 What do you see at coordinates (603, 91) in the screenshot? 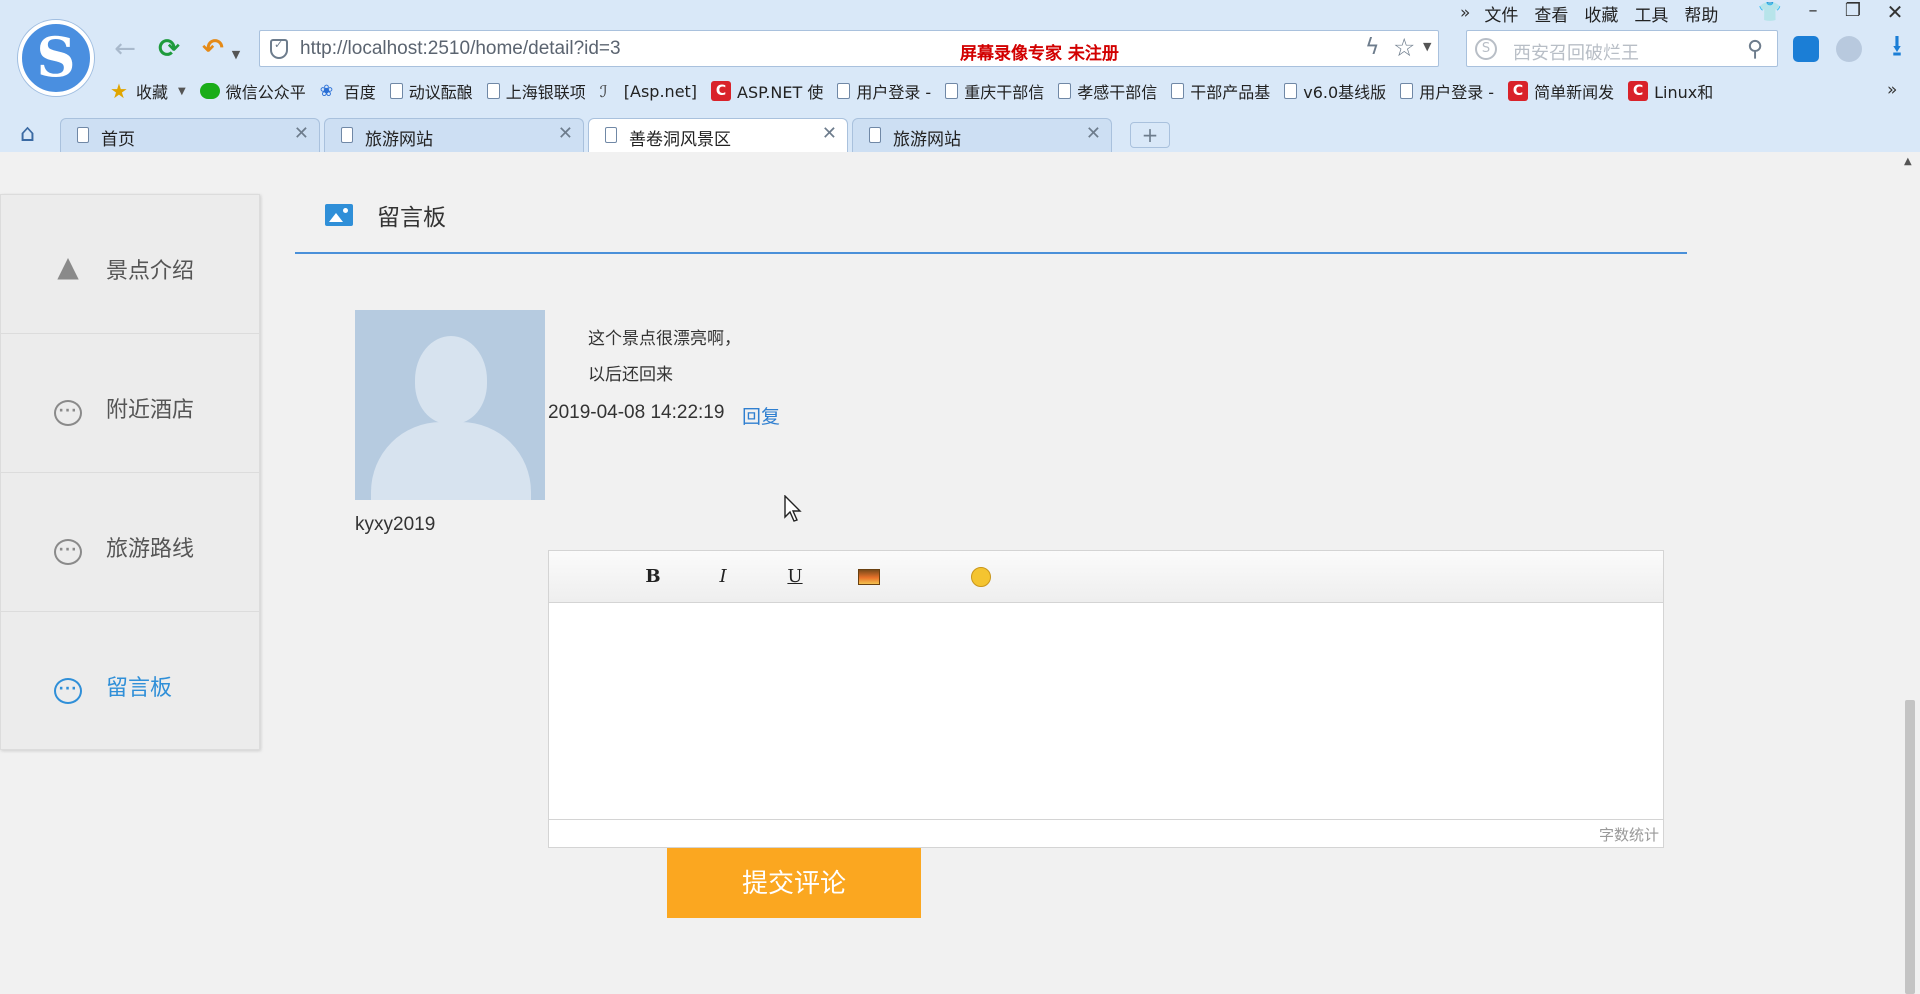
I see `link-icon: ℐ` at bounding box center [603, 91].